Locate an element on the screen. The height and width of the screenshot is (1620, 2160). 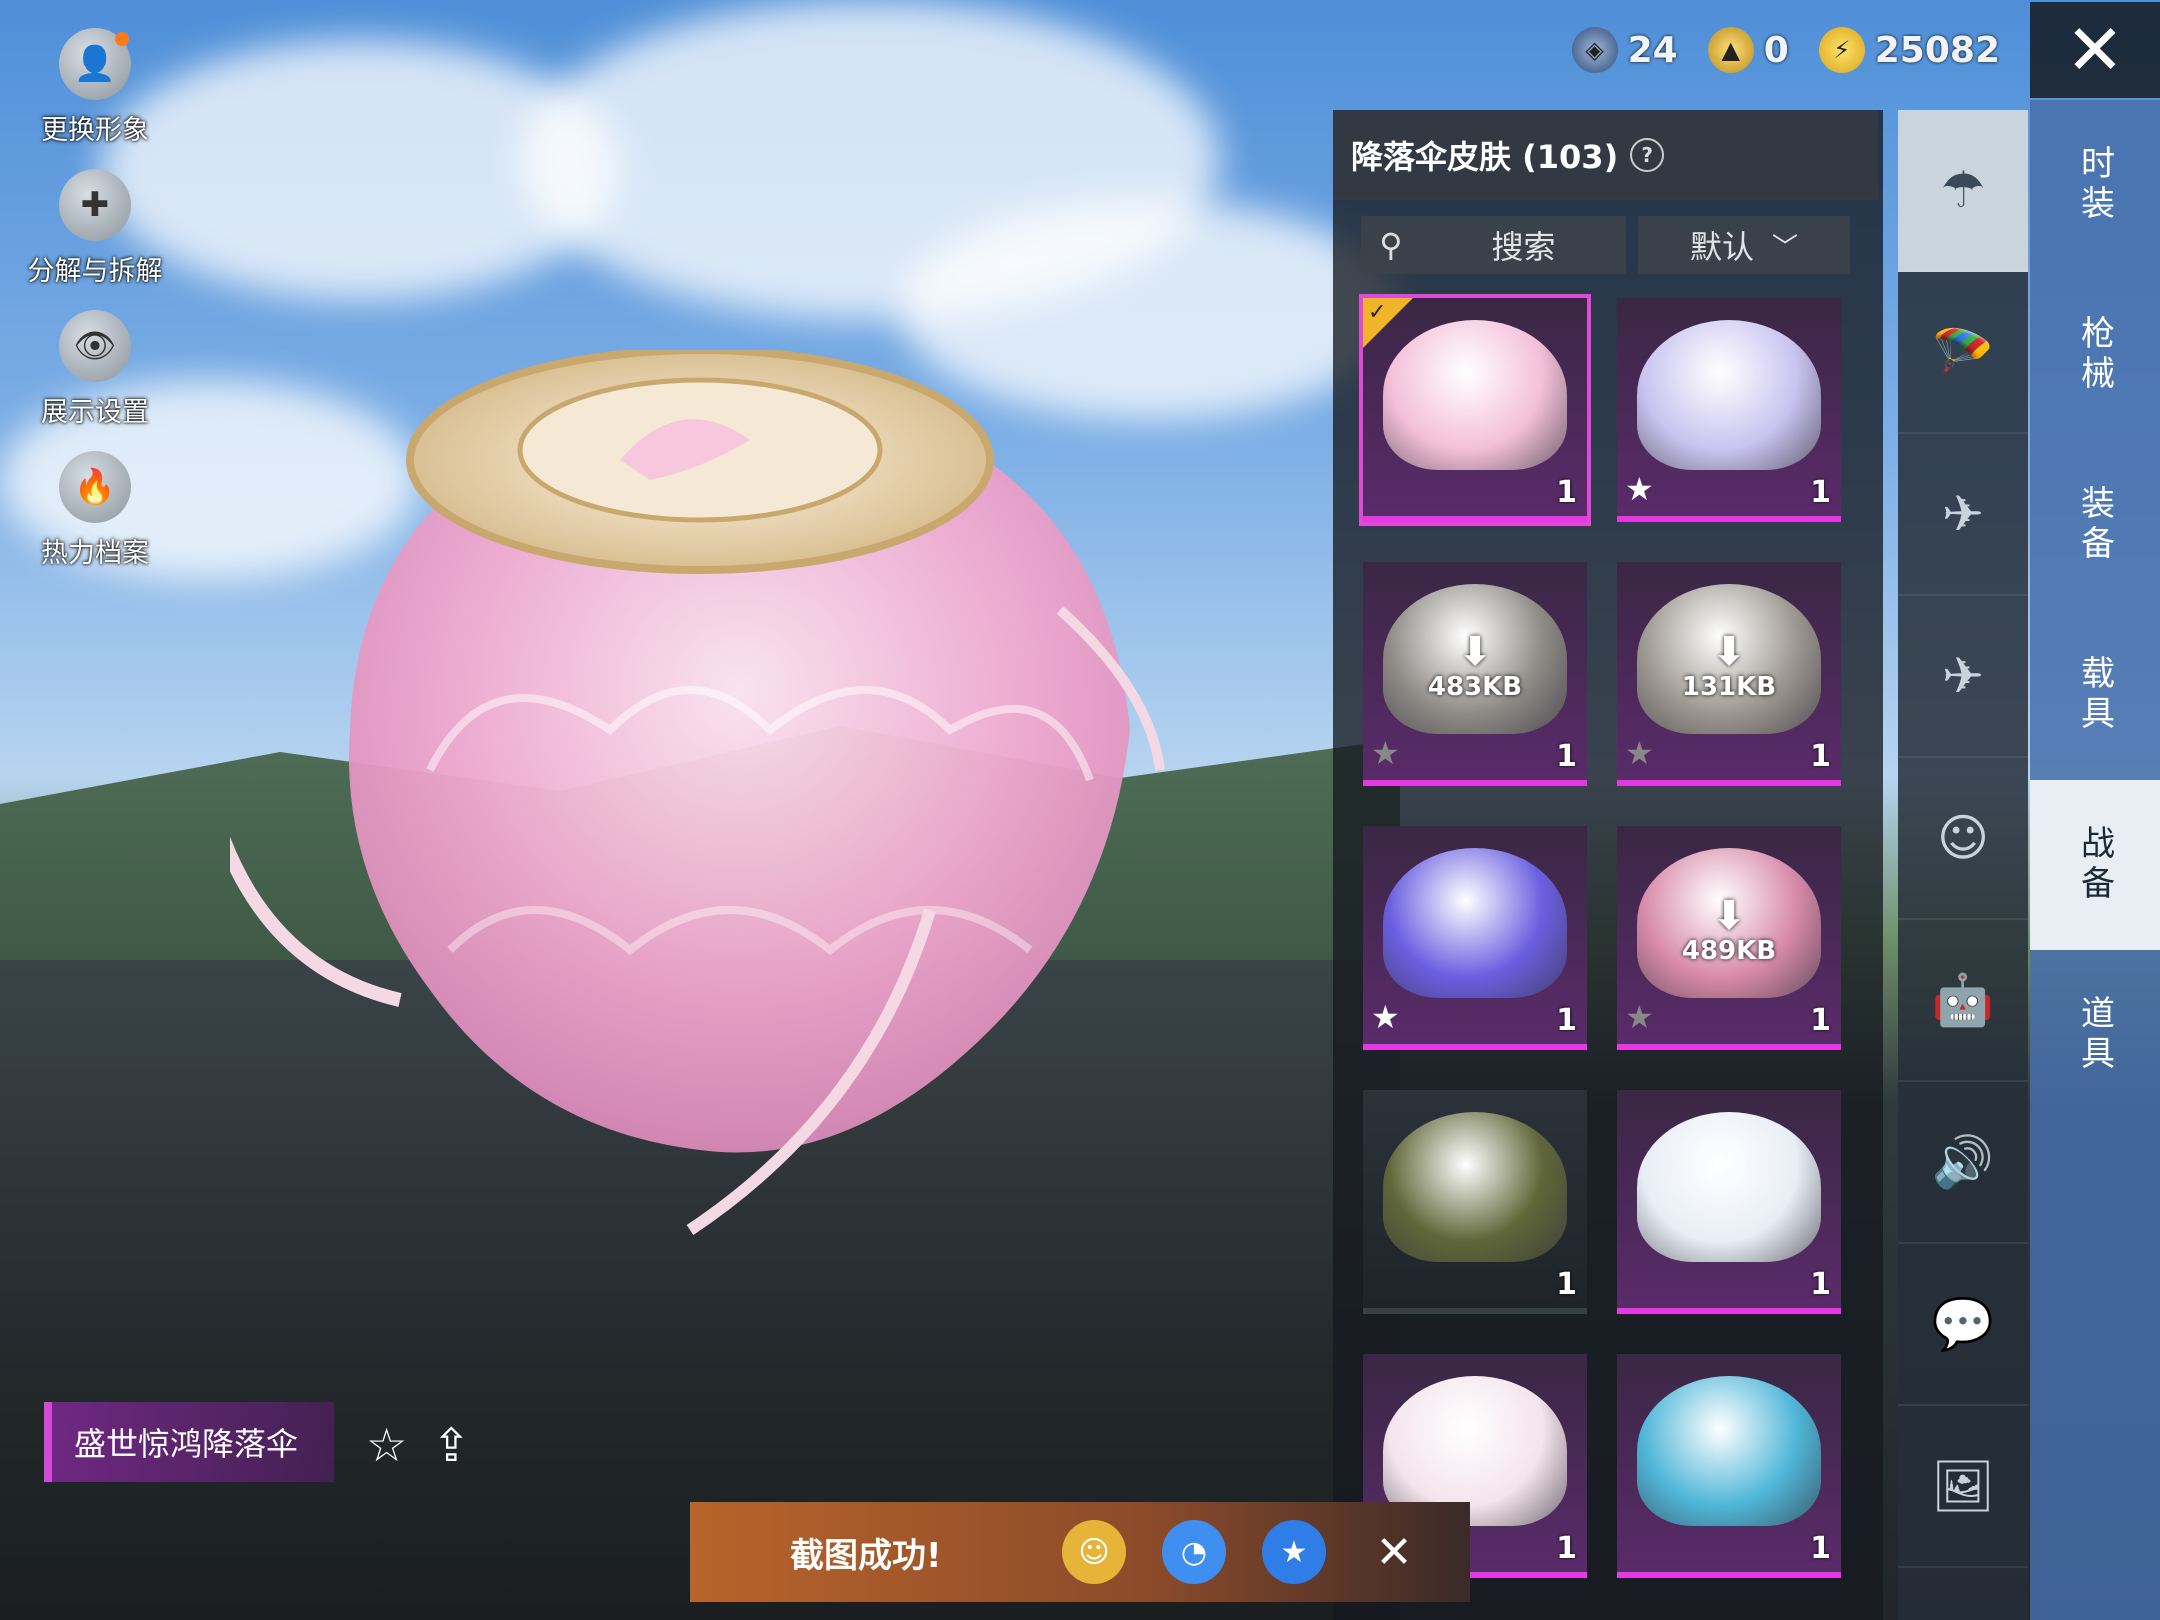
download-size: 483KB is located at coordinates (1475, 687).